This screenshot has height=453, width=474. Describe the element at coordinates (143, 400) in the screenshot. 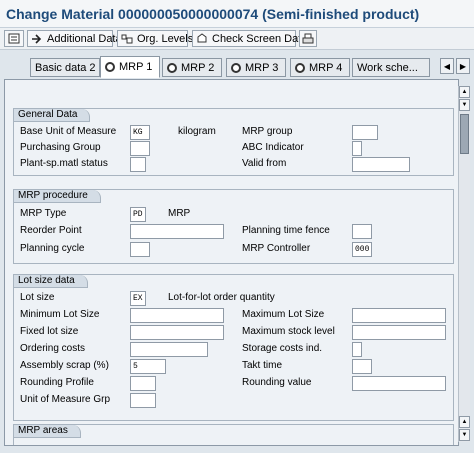

I see `uom-group-field` at that location.